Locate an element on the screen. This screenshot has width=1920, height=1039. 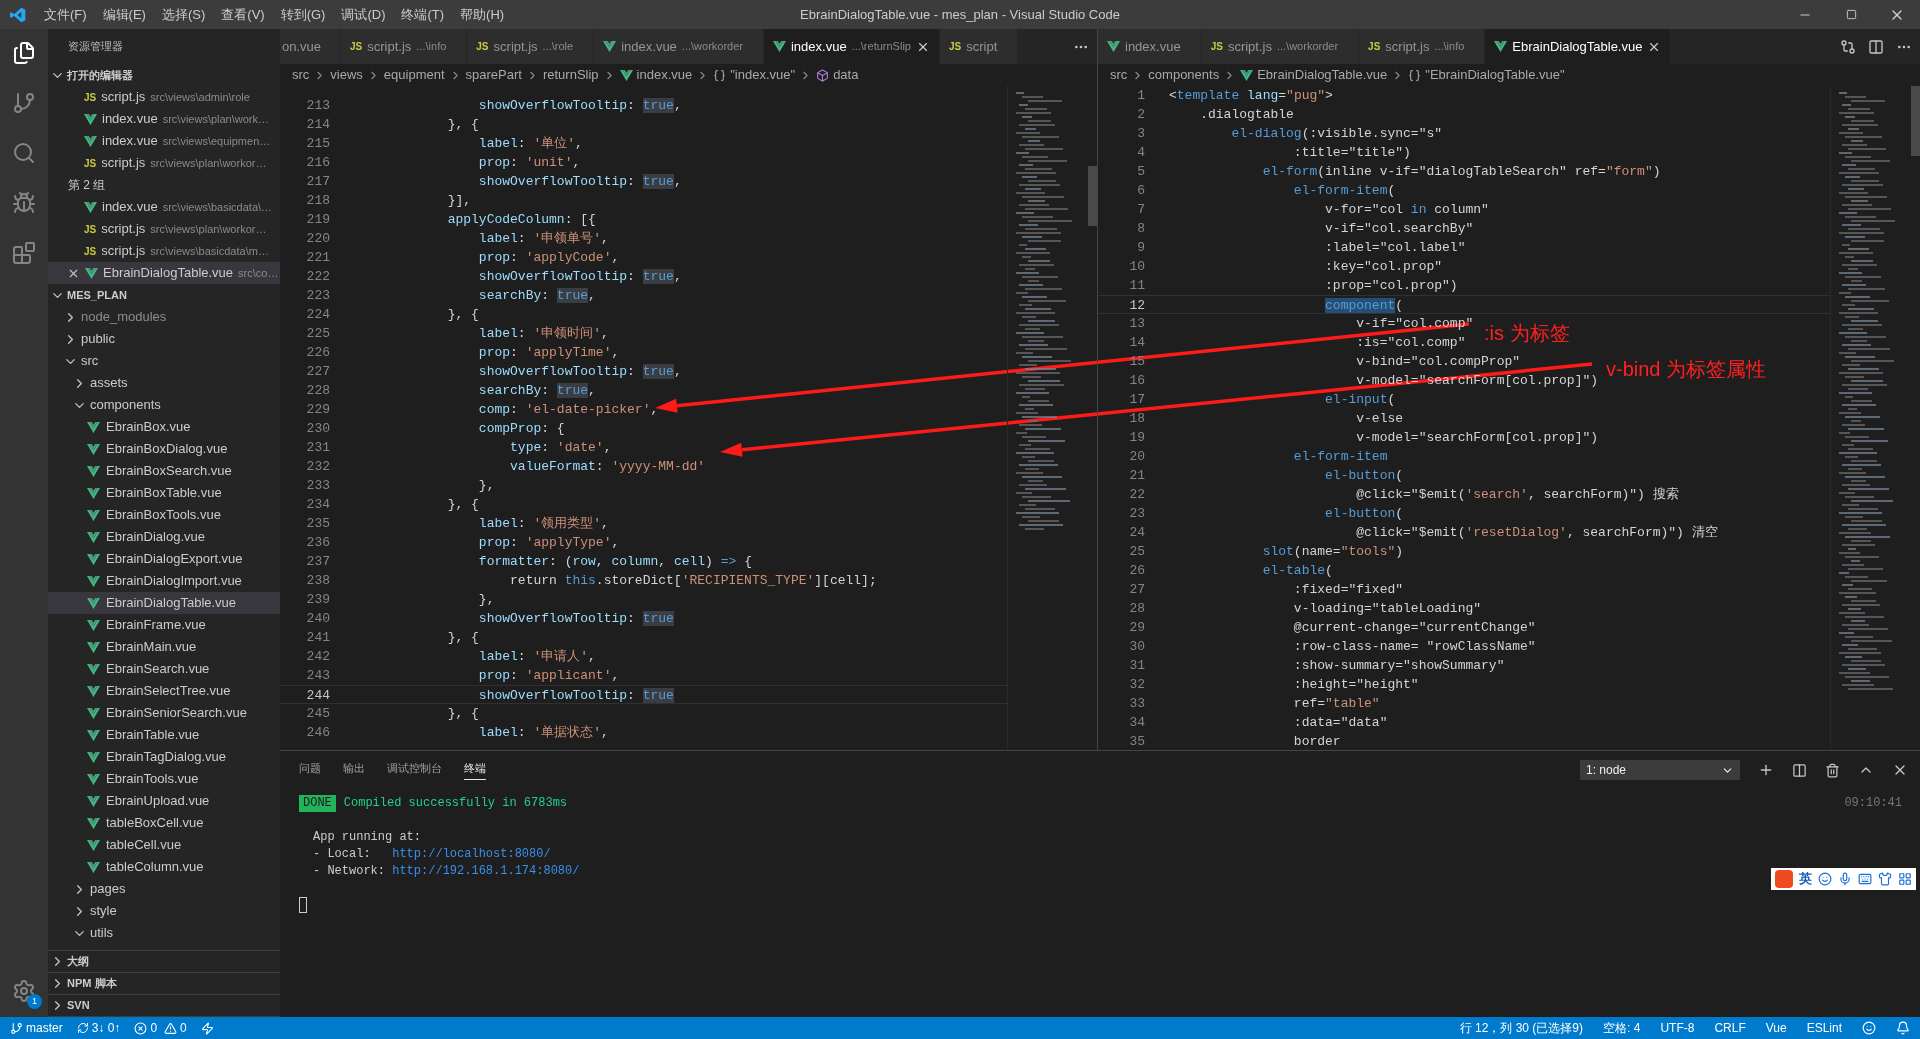
breadcrumb: sparePart is located at coordinates (493, 75).